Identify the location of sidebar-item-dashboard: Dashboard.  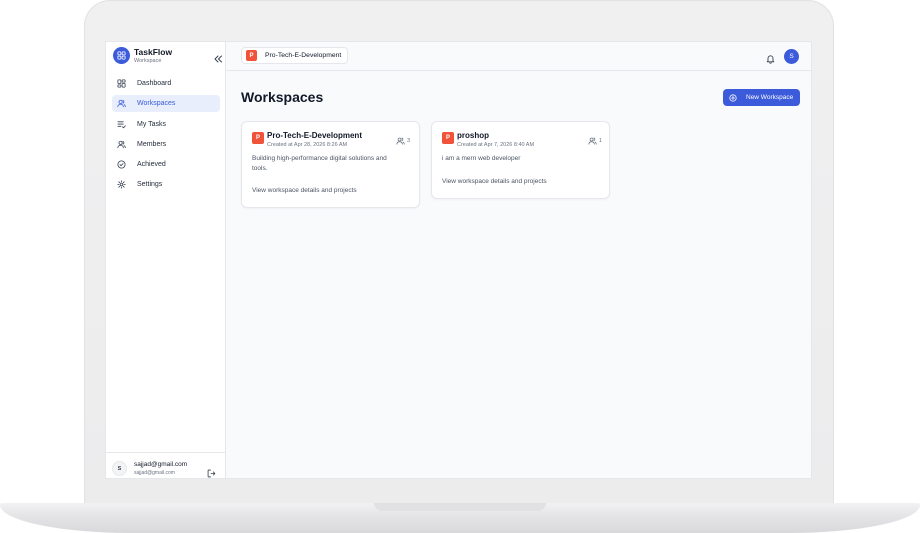
(166, 83).